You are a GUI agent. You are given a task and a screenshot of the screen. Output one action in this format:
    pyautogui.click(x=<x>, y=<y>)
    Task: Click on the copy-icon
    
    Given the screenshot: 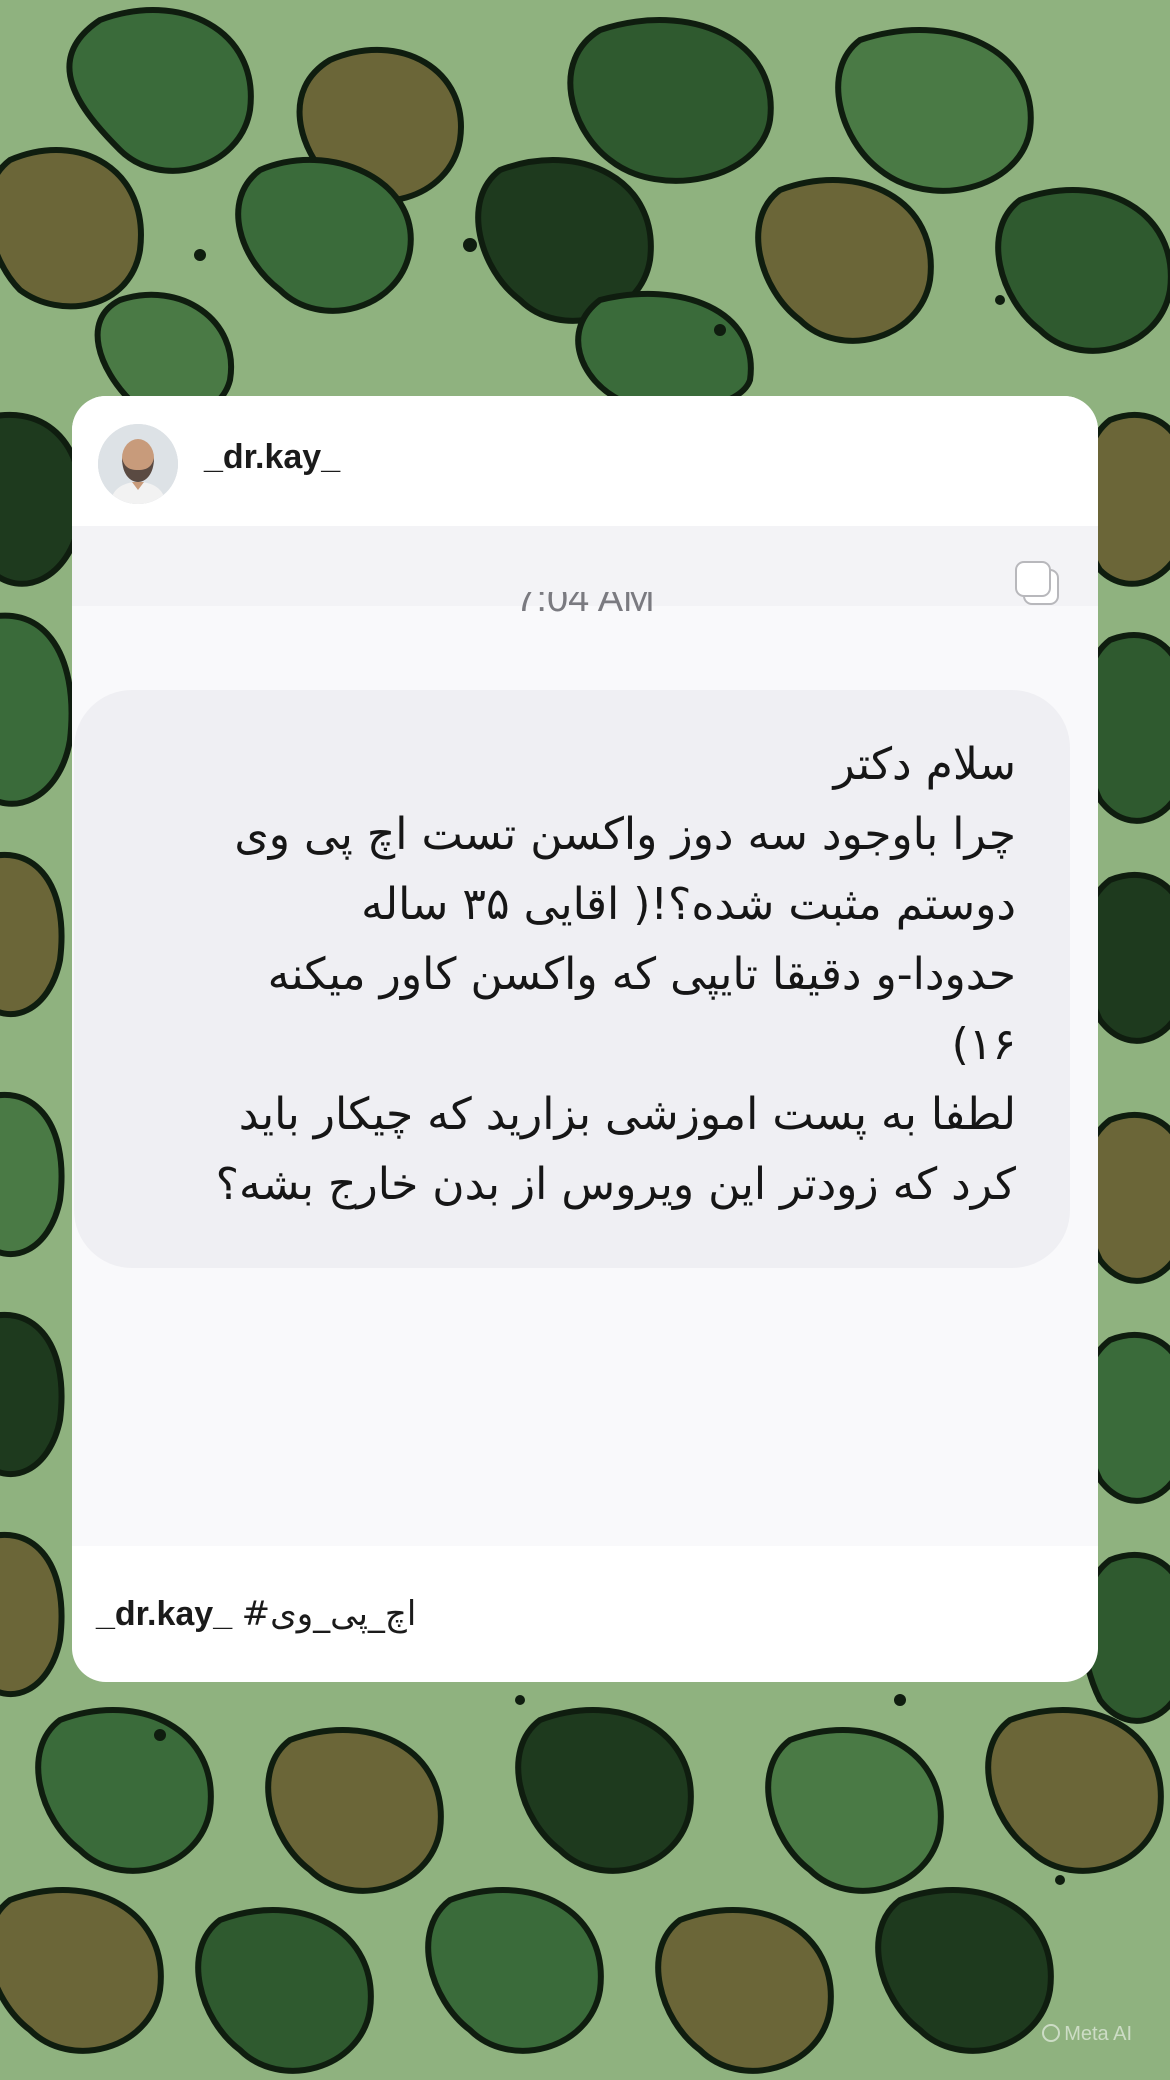 What is the action you would take?
    pyautogui.click(x=1038, y=584)
    